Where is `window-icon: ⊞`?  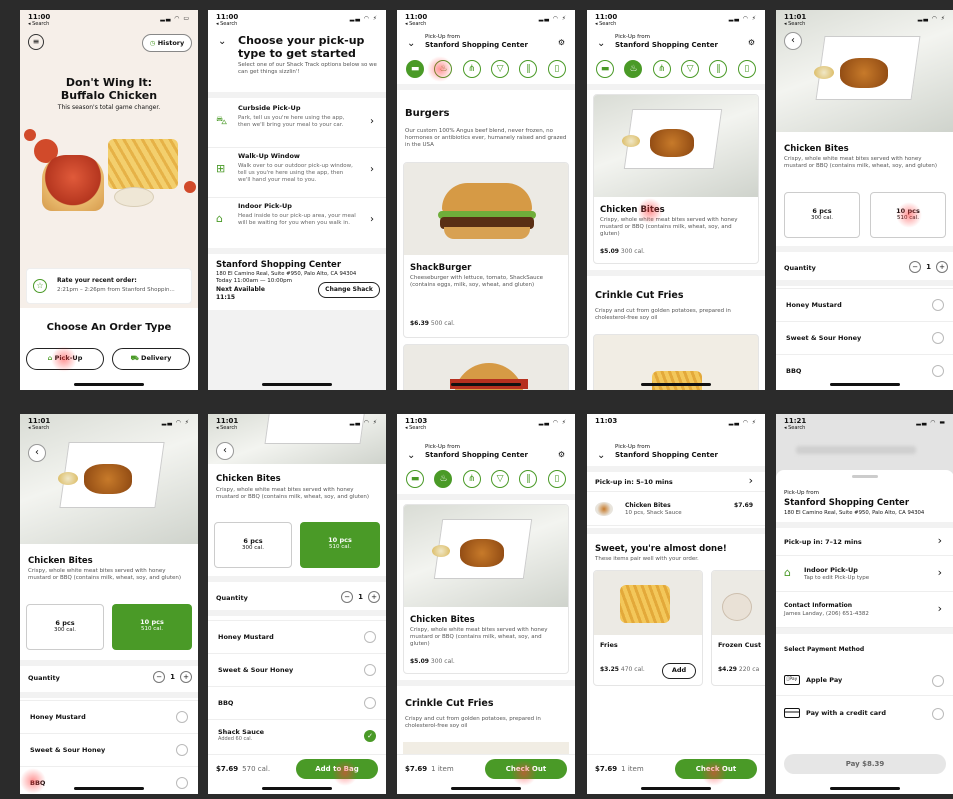 window-icon: ⊞ is located at coordinates (221, 168).